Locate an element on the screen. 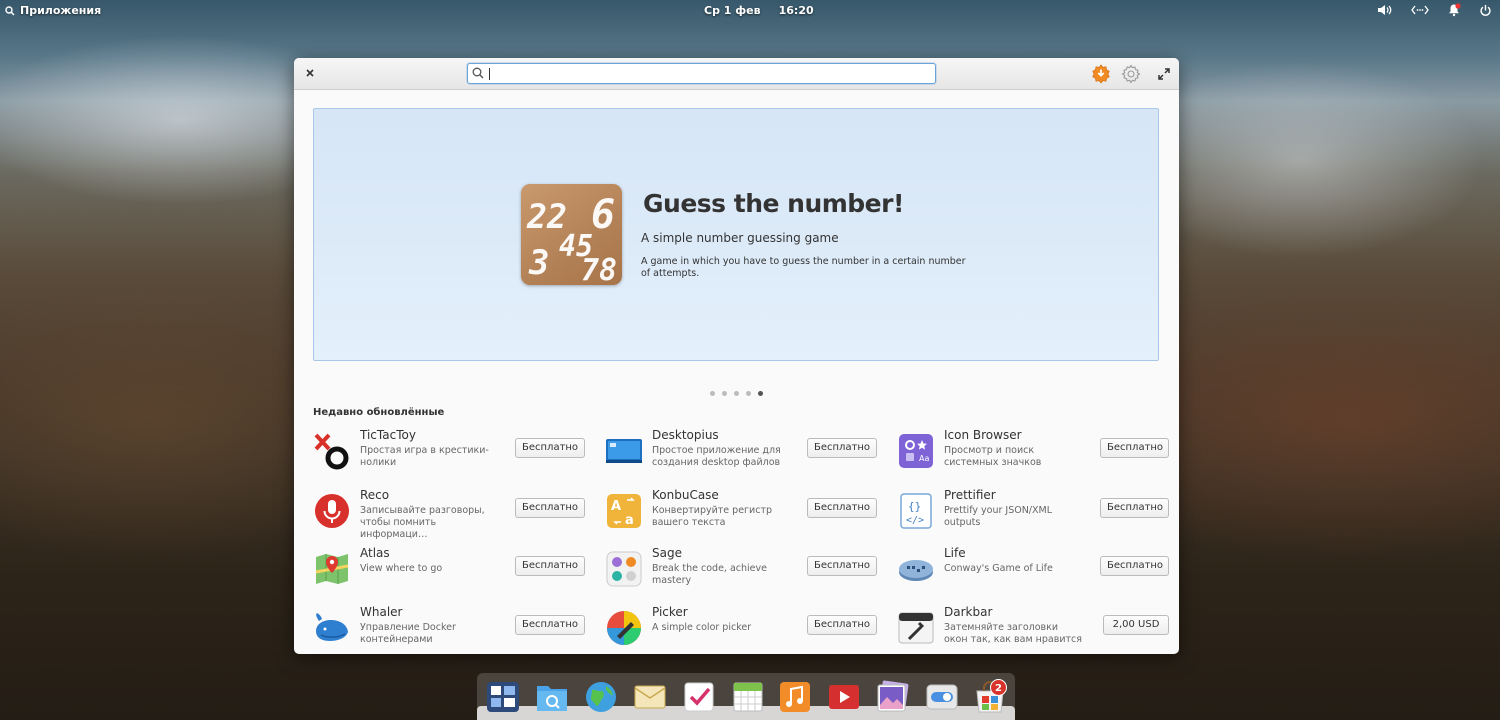  mail-icon is located at coordinates (650, 697).